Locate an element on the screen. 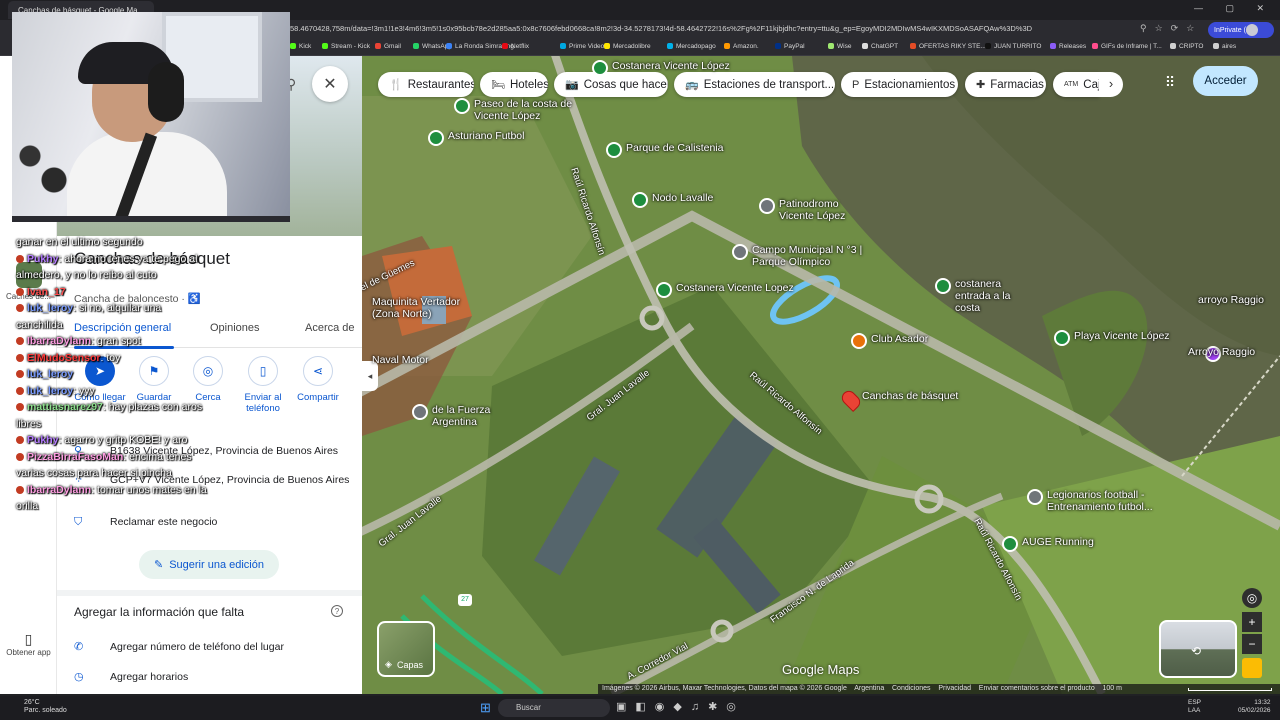  add-phone-row: ✆ Agregar número de teléfono del lugar is located at coordinates (179, 646).